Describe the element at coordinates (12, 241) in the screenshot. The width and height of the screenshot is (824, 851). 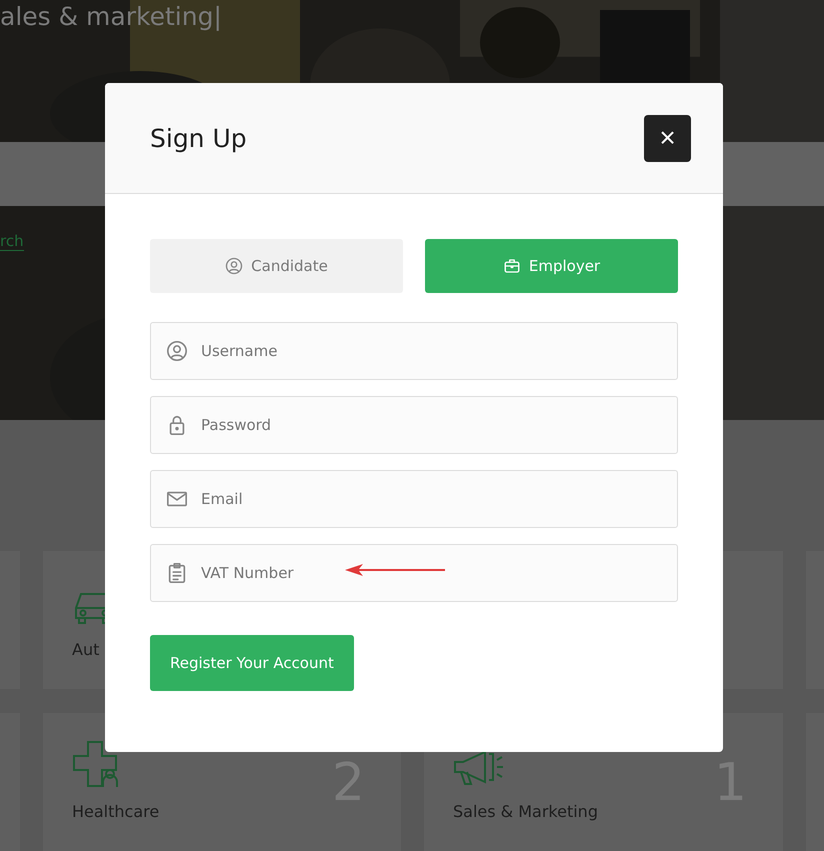
I see `search-link: rch` at that location.